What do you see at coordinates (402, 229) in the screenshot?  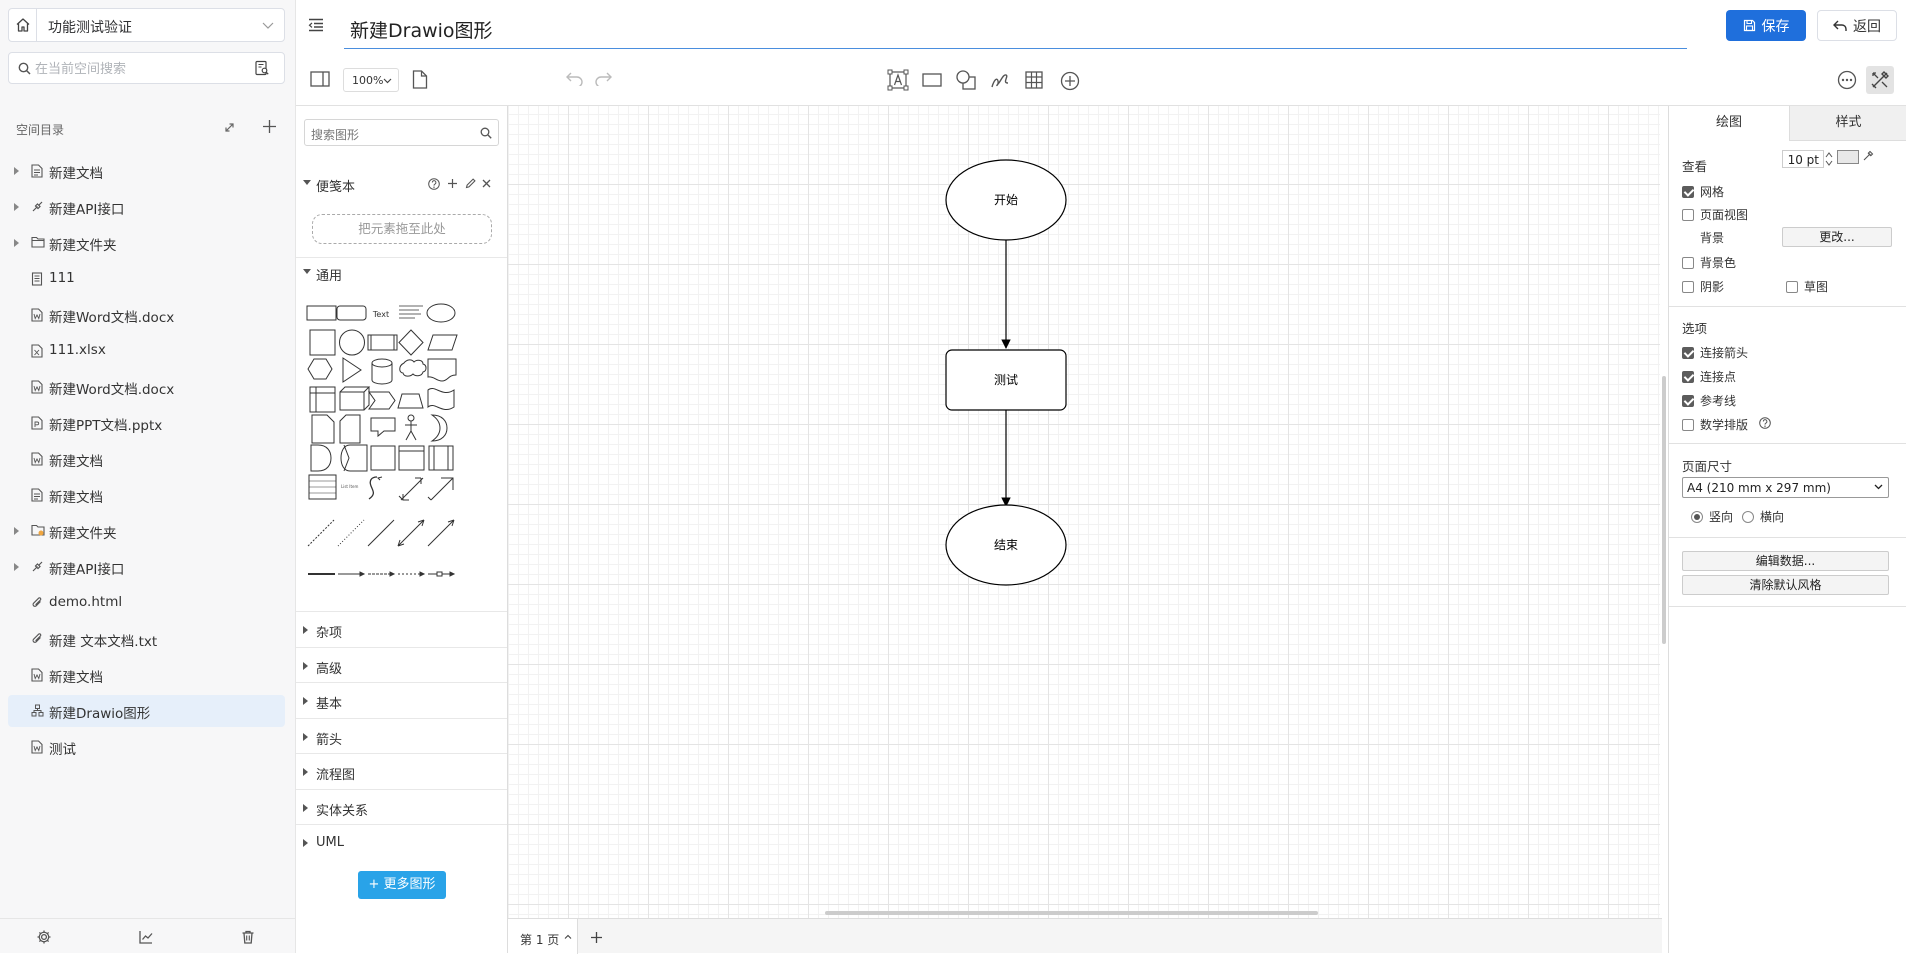 I see `scratchpad-dropzone: 把元素拖至此处` at bounding box center [402, 229].